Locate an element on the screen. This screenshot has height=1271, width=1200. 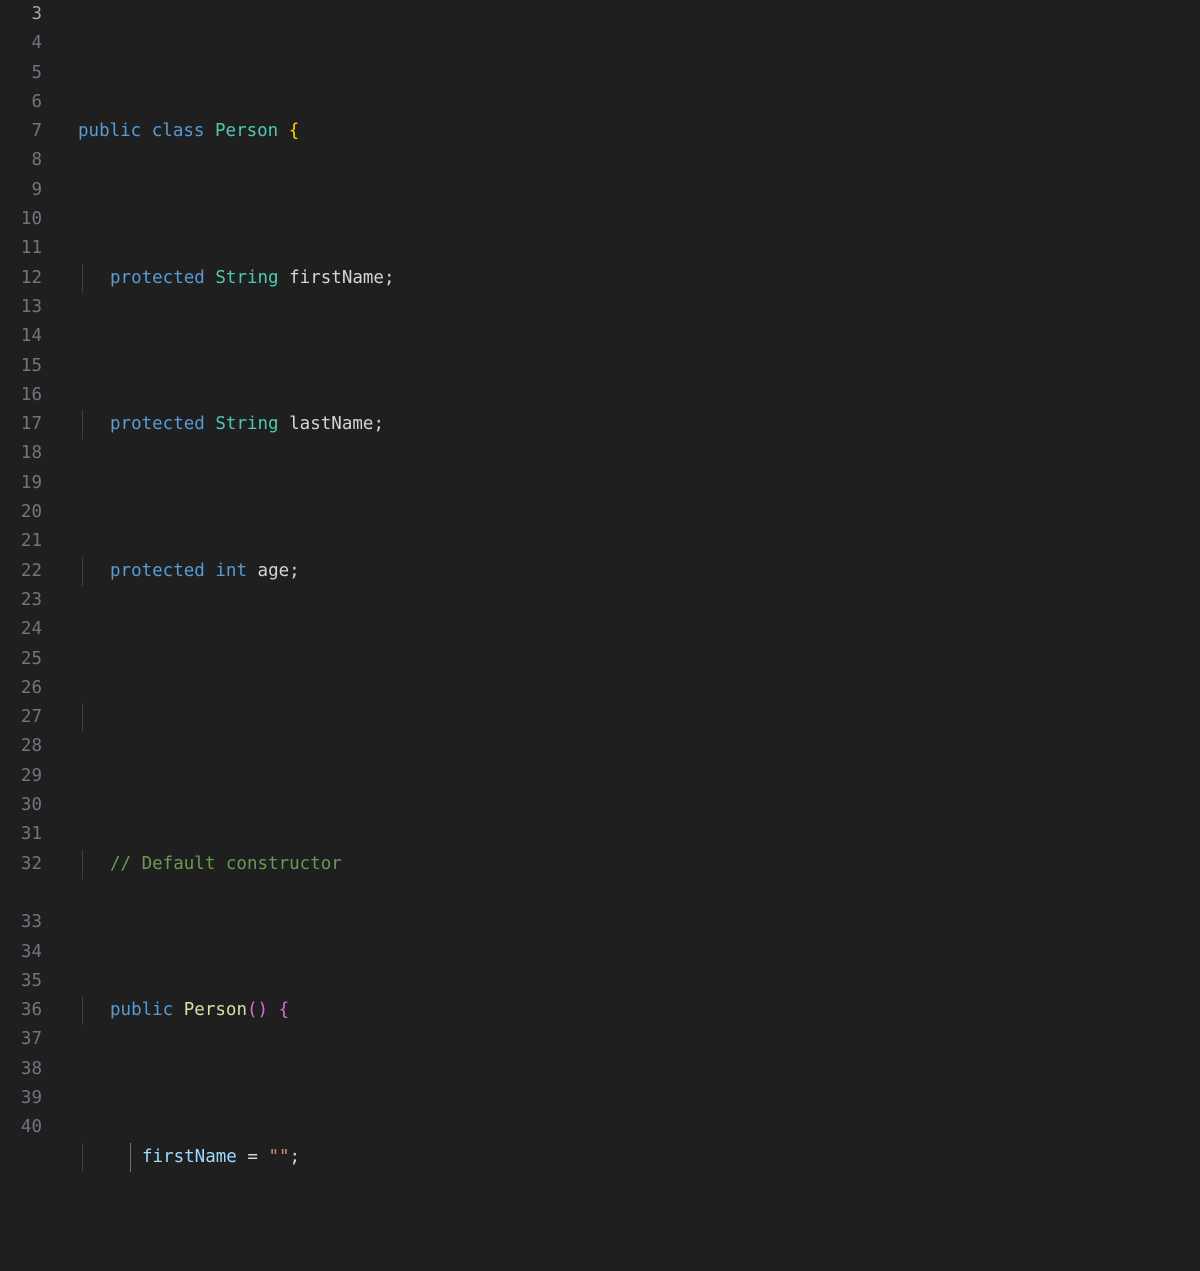
line-number: 5 is located at coordinates (31, 73).